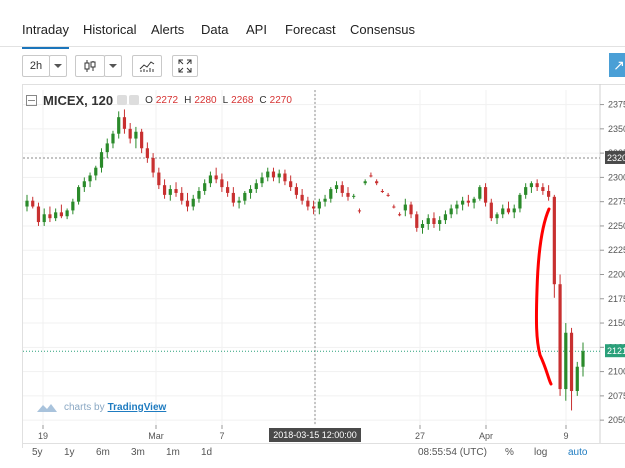  What do you see at coordinates (540, 452) in the screenshot?
I see `log-toggle: log` at bounding box center [540, 452].